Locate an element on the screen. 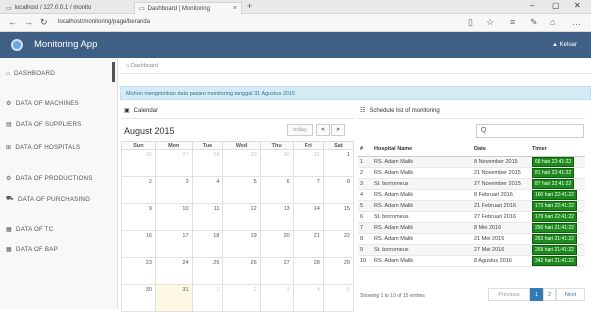  calendar-day-cell: 14 is located at coordinates (308, 217).